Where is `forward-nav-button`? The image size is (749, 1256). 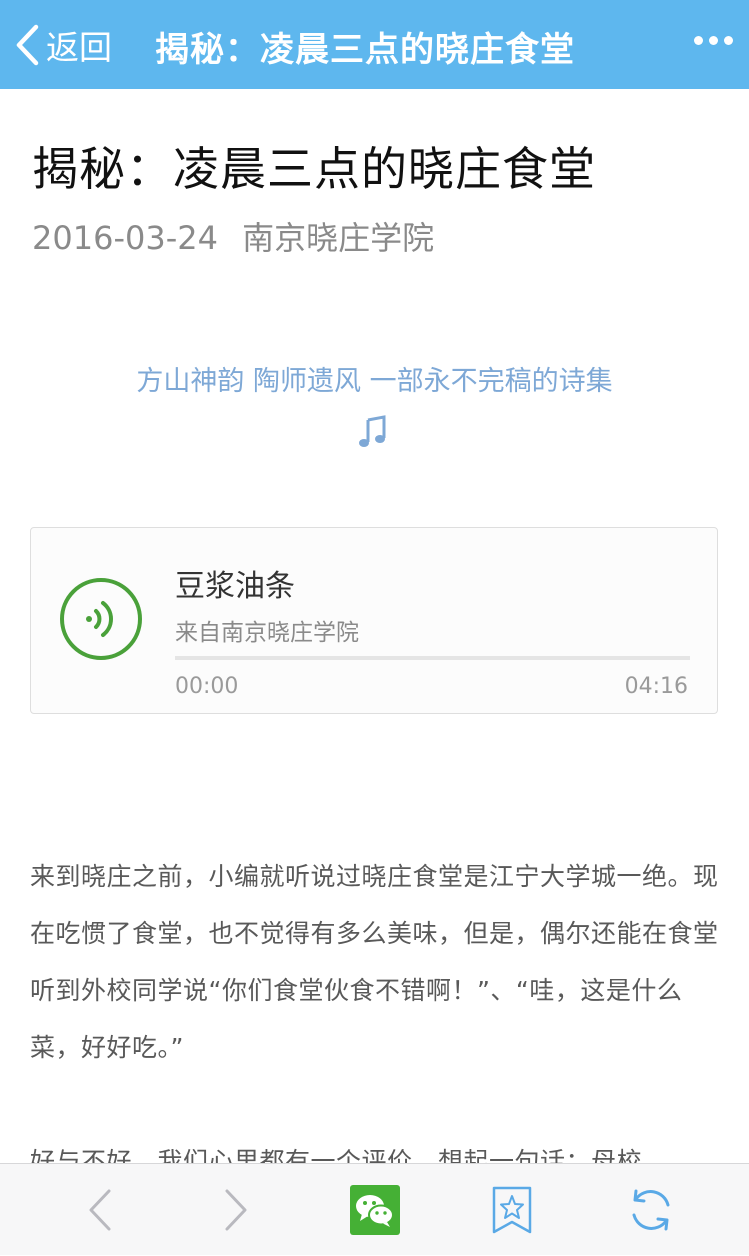 forward-nav-button is located at coordinates (236, 1210).